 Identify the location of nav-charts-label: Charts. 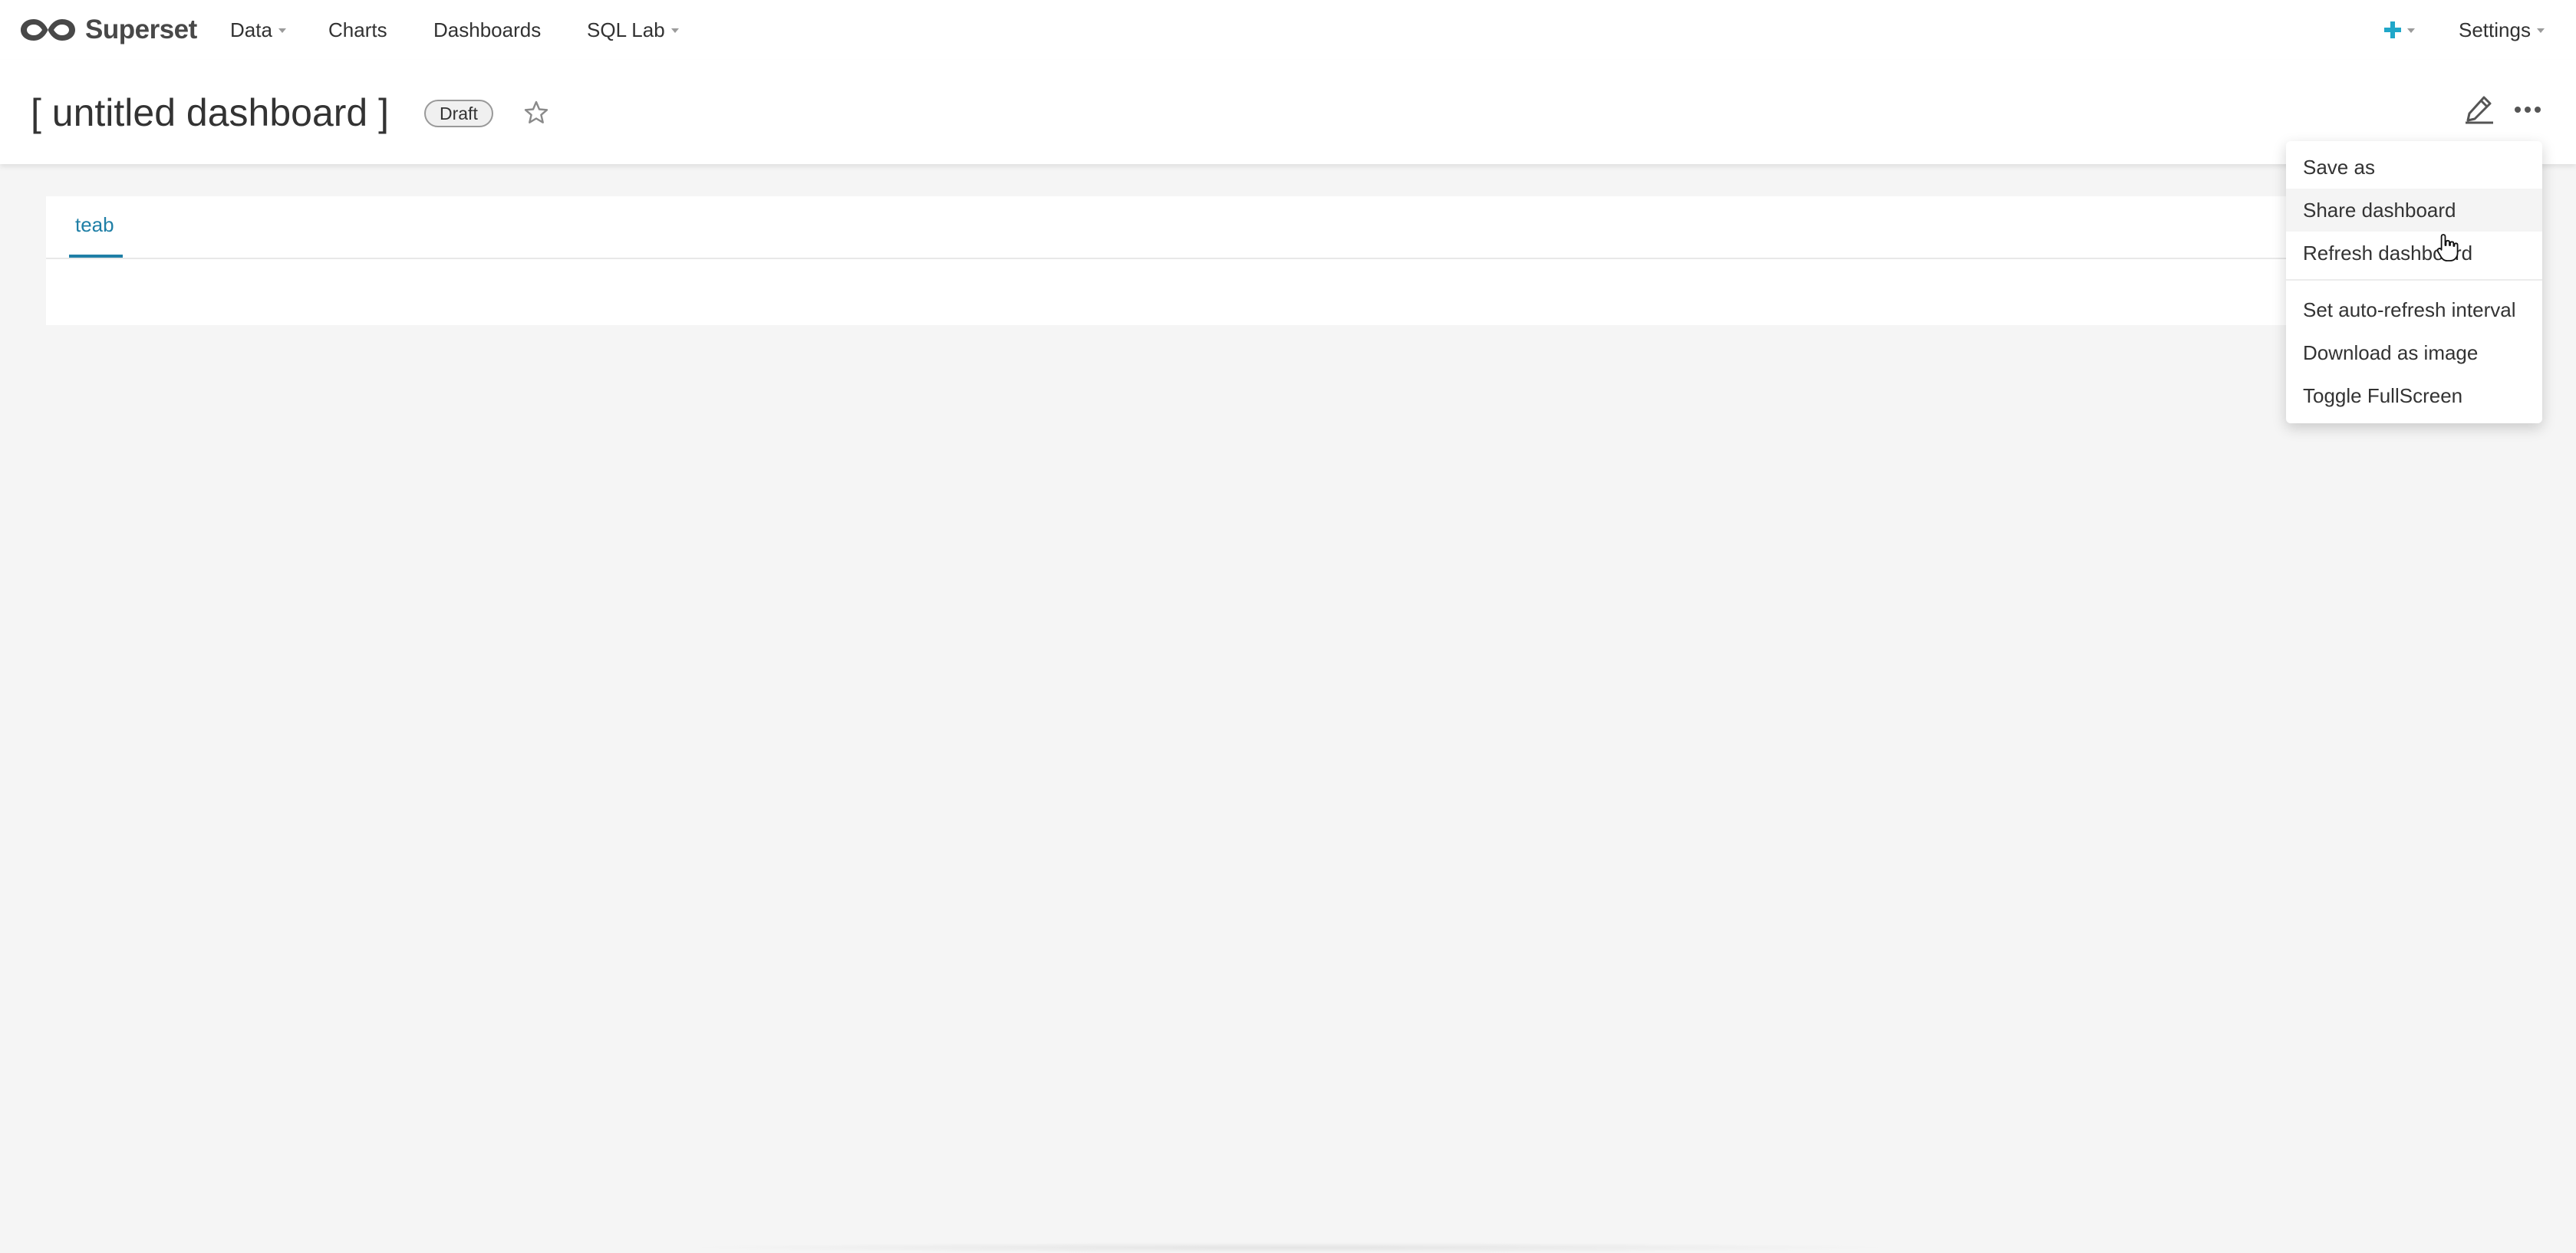
(357, 30).